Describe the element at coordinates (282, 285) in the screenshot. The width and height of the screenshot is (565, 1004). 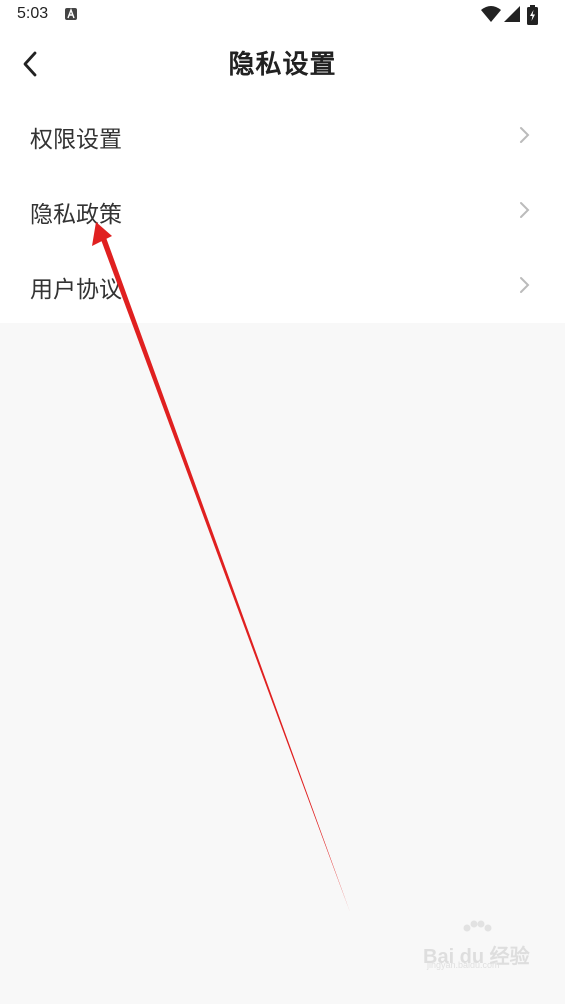
I see `menu-item-user-agreement: 用户协议` at that location.